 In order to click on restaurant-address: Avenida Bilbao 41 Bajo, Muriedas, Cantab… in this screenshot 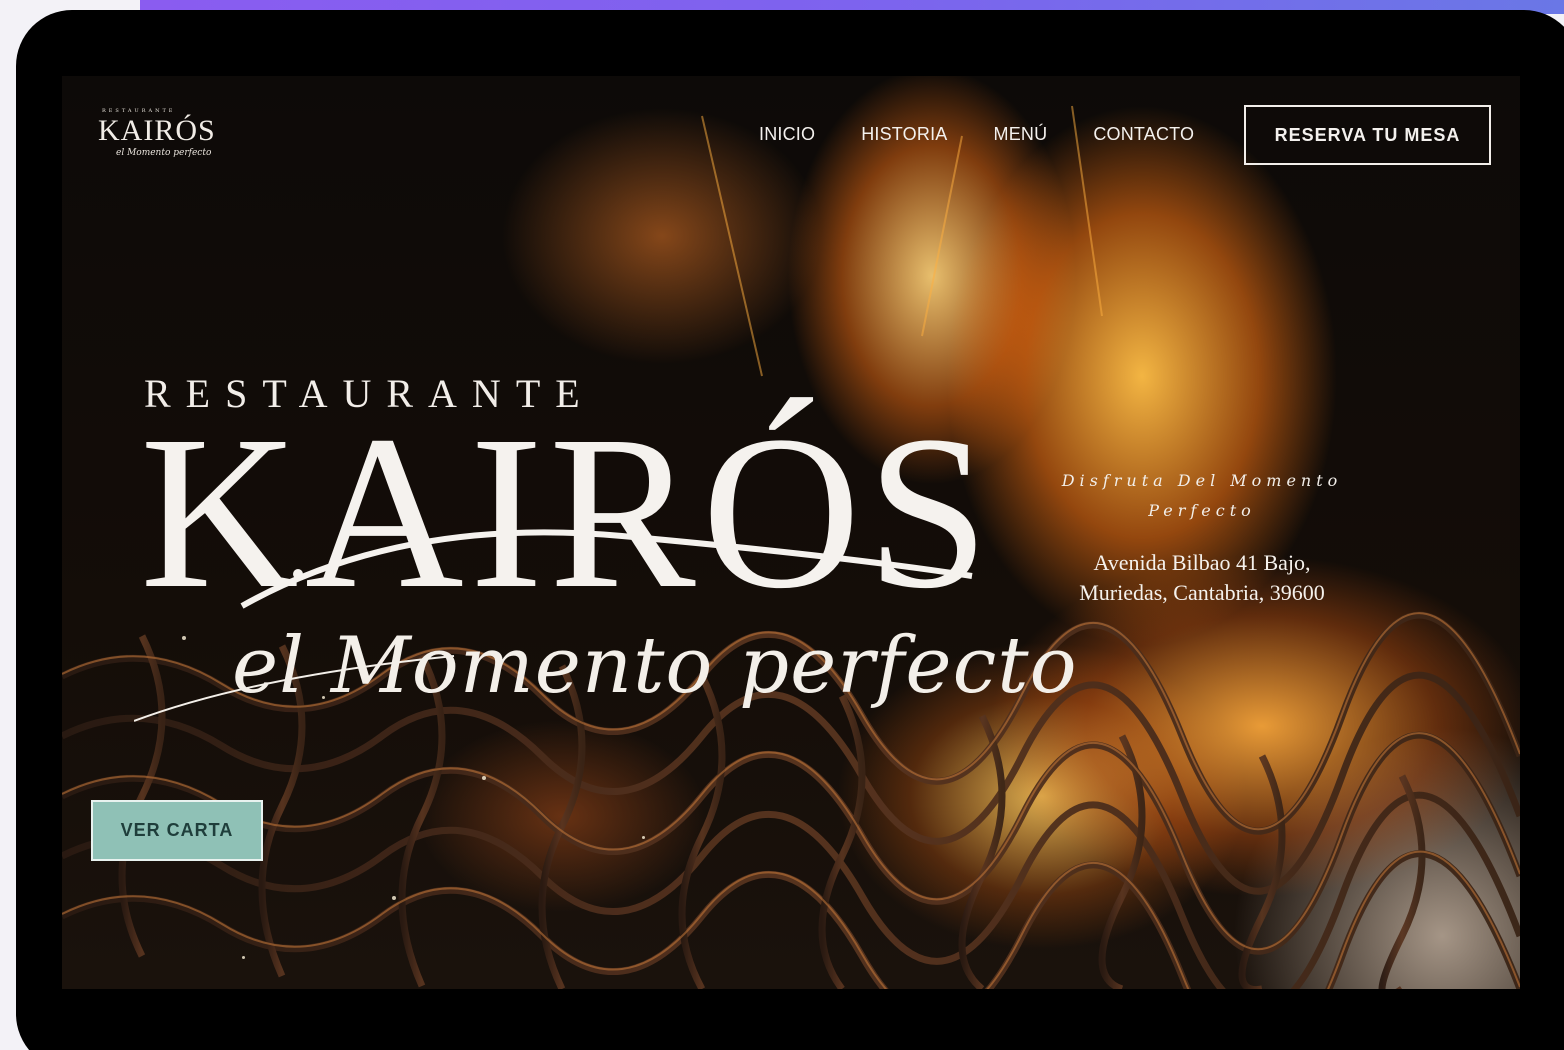, I will do `click(1202, 578)`.